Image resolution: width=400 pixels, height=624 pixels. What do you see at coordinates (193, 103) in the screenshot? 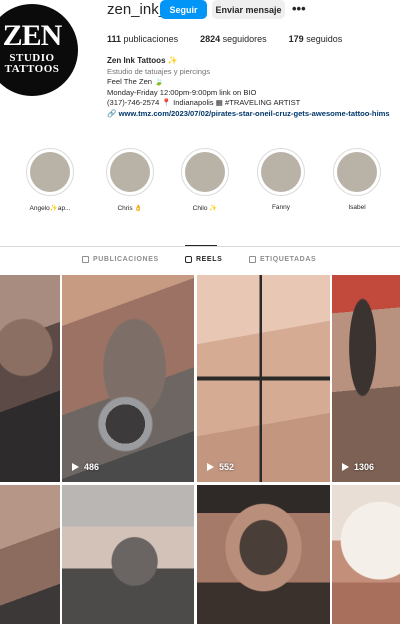
I see `bio-location: Indianapolis` at bounding box center [193, 103].